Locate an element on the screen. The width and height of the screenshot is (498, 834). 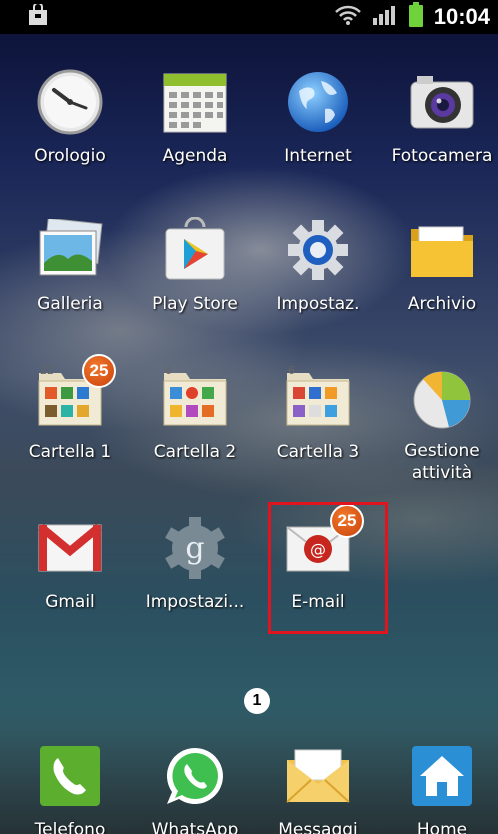
google-settings-icon: g is located at coordinates (195, 548).